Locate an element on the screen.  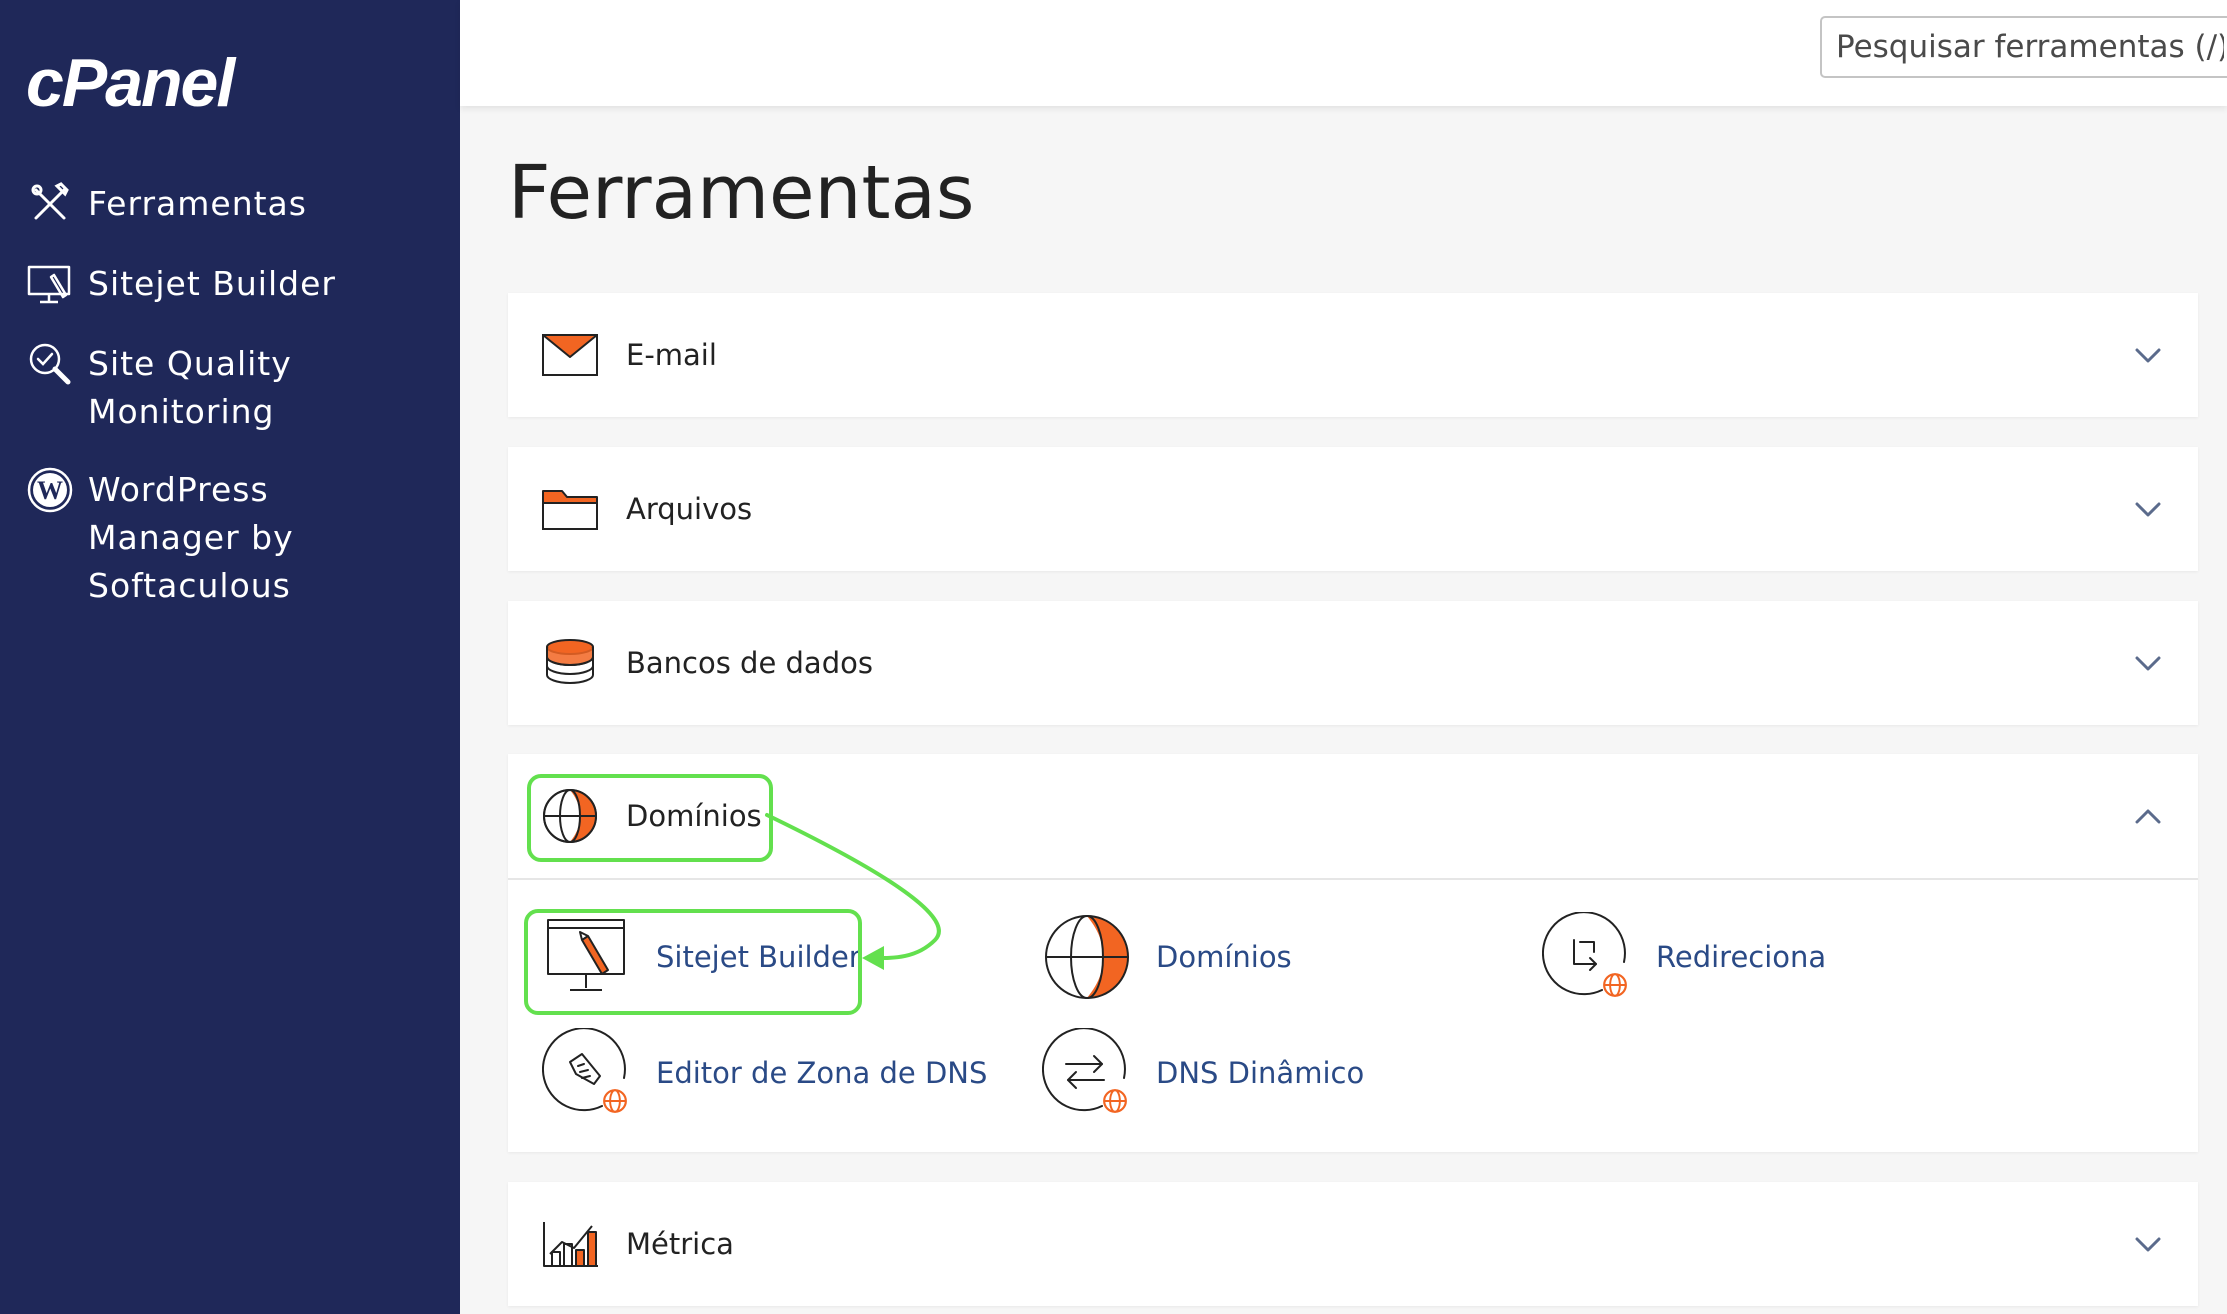
section-header-arquivos: Arquivos is located at coordinates (1353, 509).